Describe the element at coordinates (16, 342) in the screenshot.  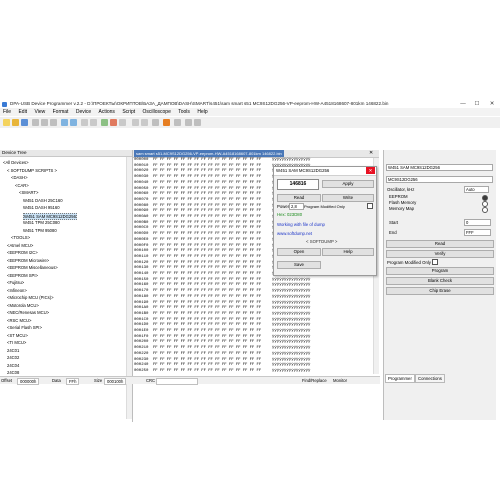
I see `tree-item: <TI MCU>` at that location.